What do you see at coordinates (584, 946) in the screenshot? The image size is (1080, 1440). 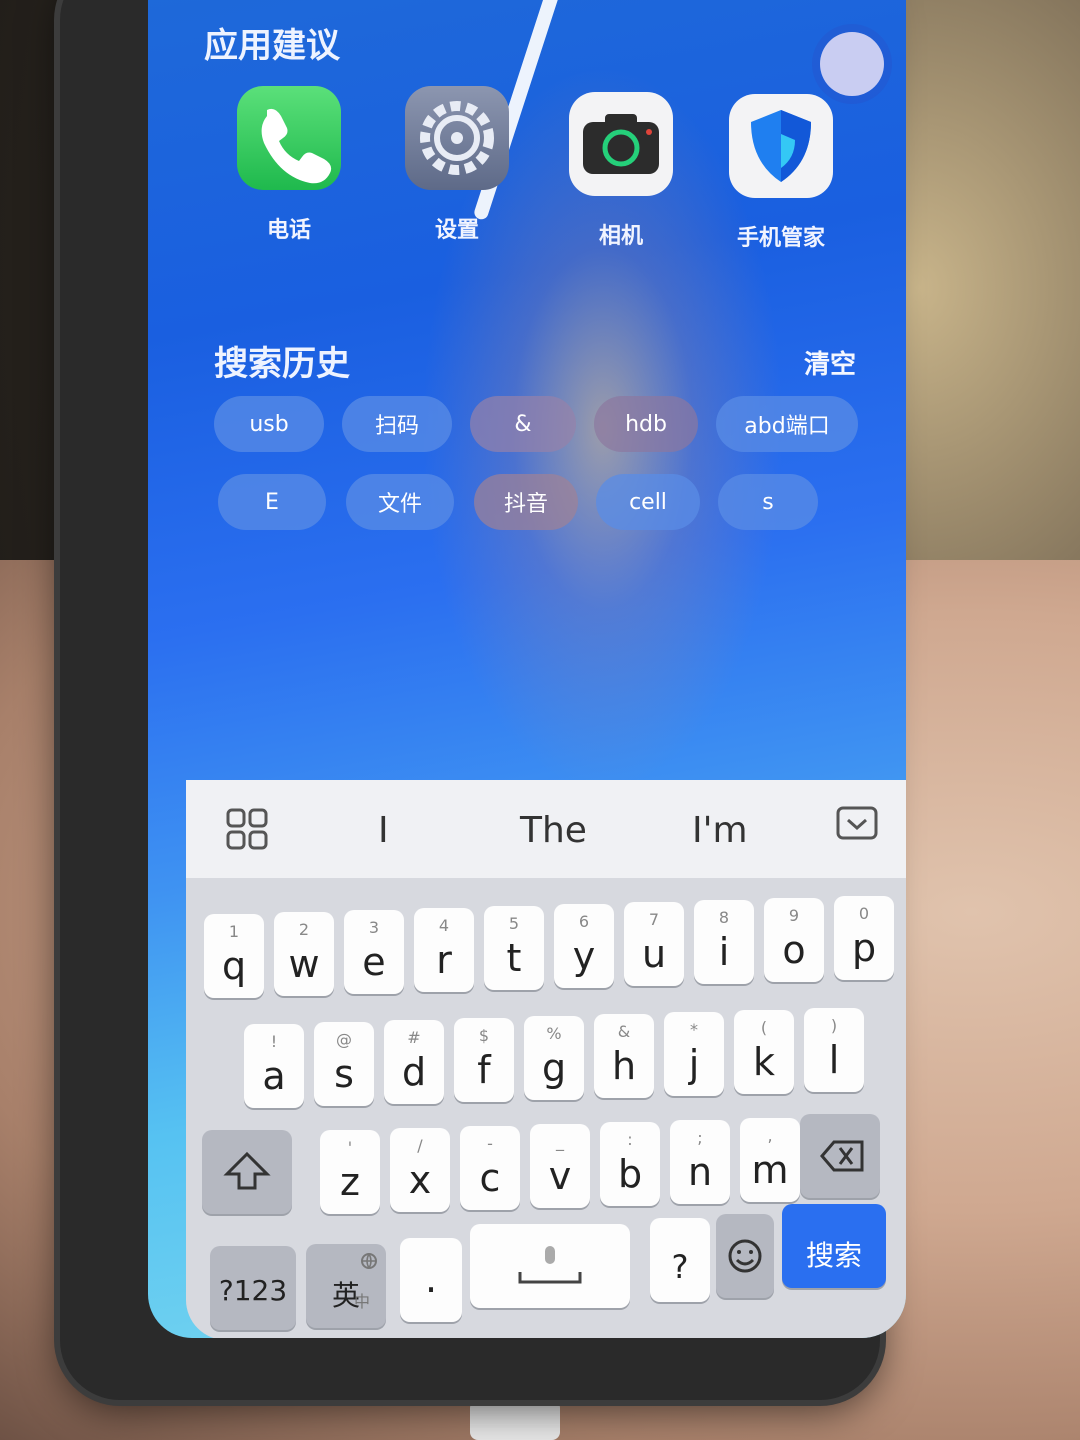 I see `key-y: 6y` at bounding box center [584, 946].